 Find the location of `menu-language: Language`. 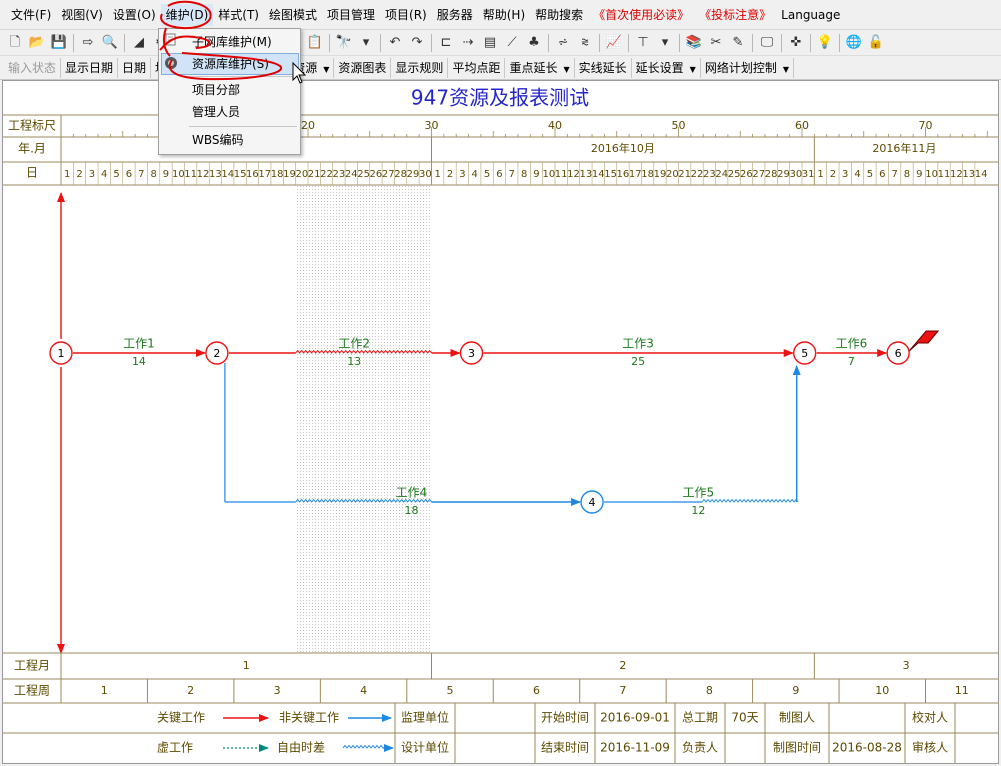

menu-language: Language is located at coordinates (810, 15).